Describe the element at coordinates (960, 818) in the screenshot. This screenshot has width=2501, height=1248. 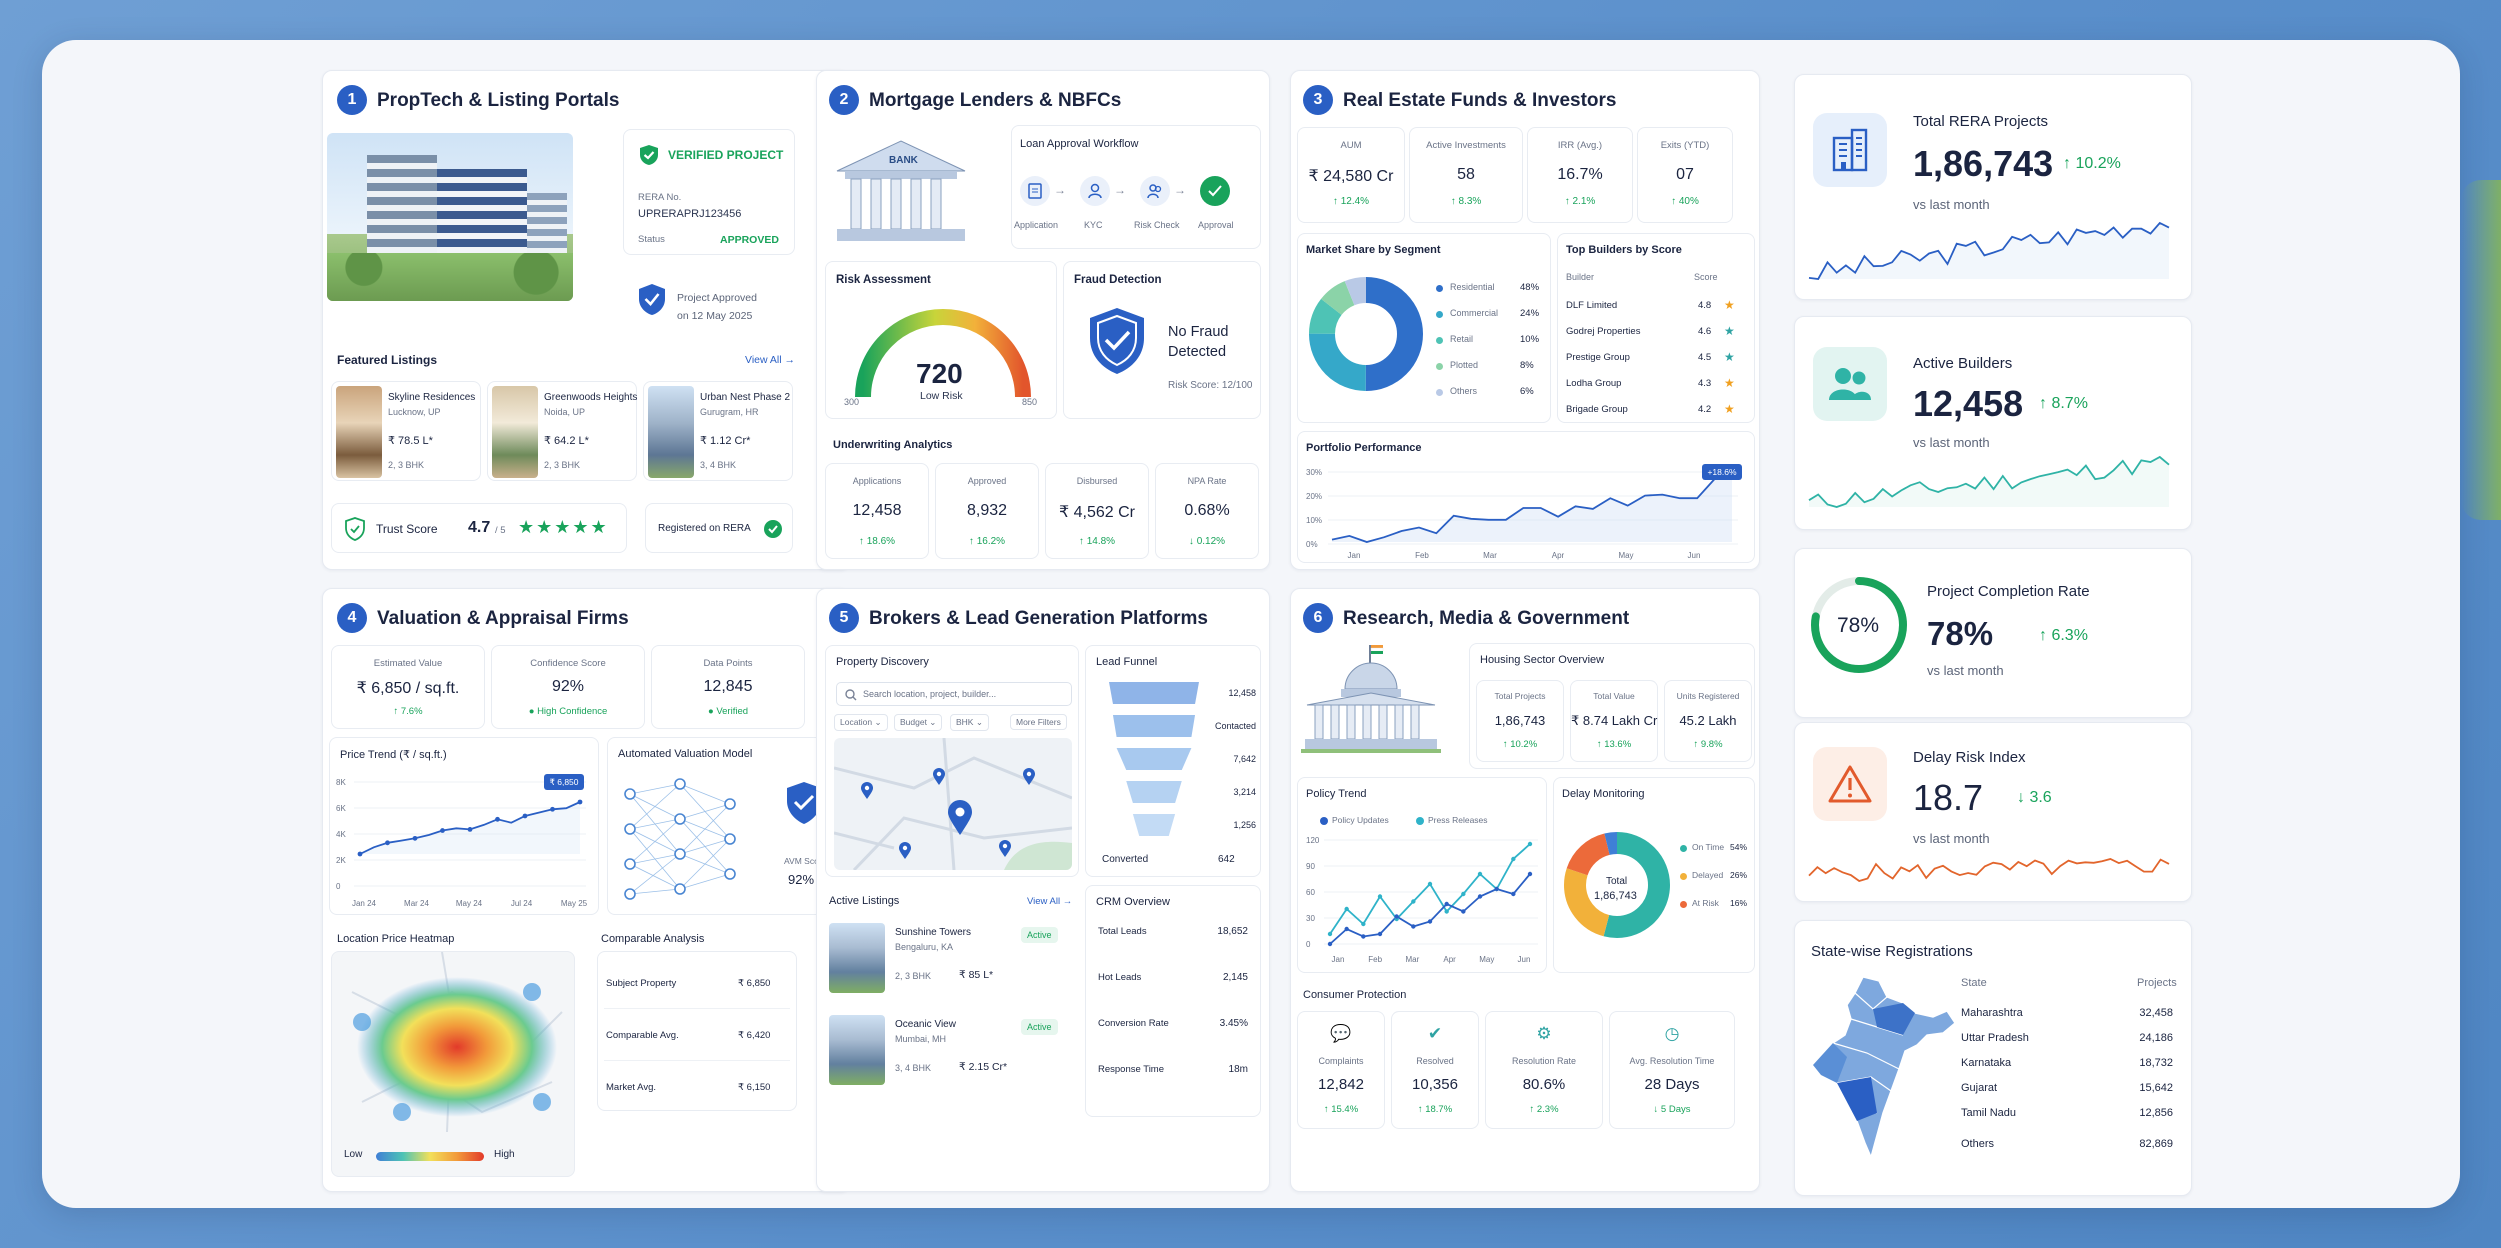
I see `map-pin-selected-icon` at that location.